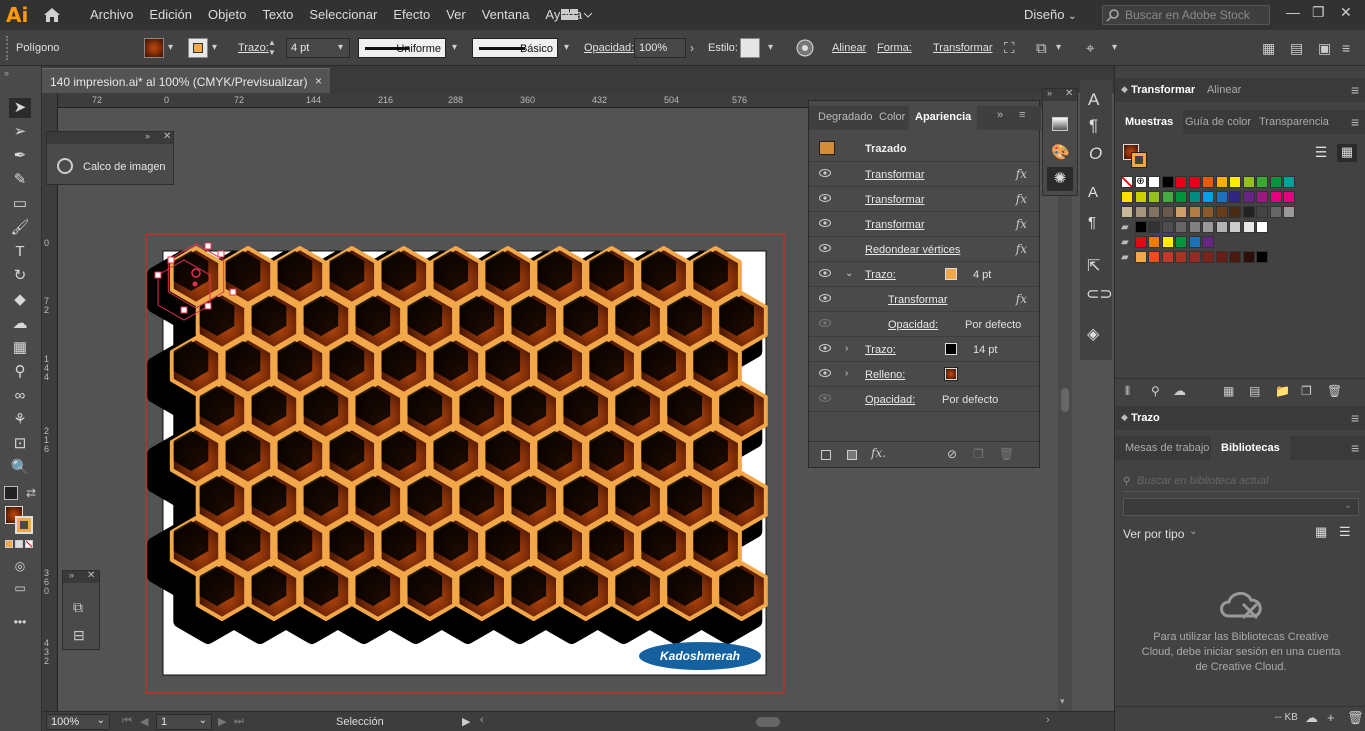  Describe the element at coordinates (1193, 531) in the screenshot. I see `chevron-down-icon: ⌄` at that location.